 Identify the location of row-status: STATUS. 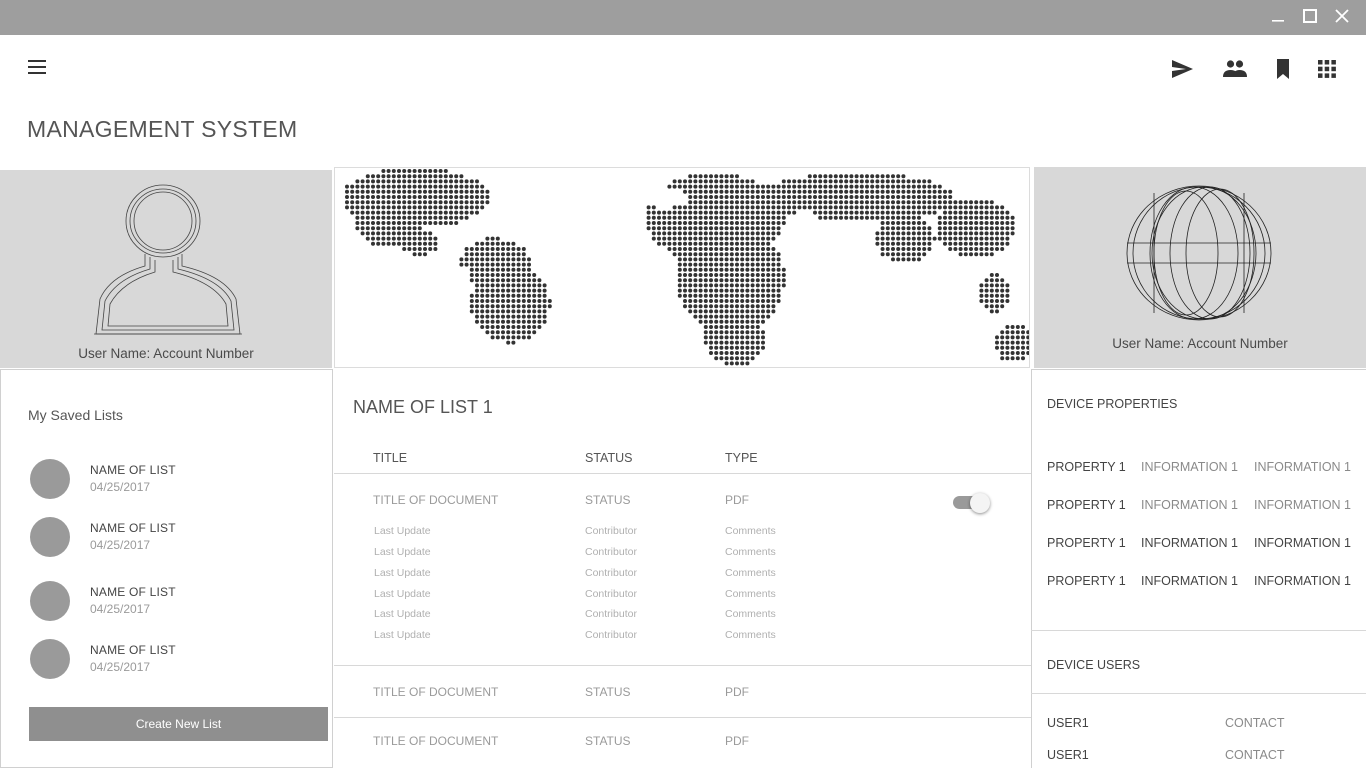
(608, 500).